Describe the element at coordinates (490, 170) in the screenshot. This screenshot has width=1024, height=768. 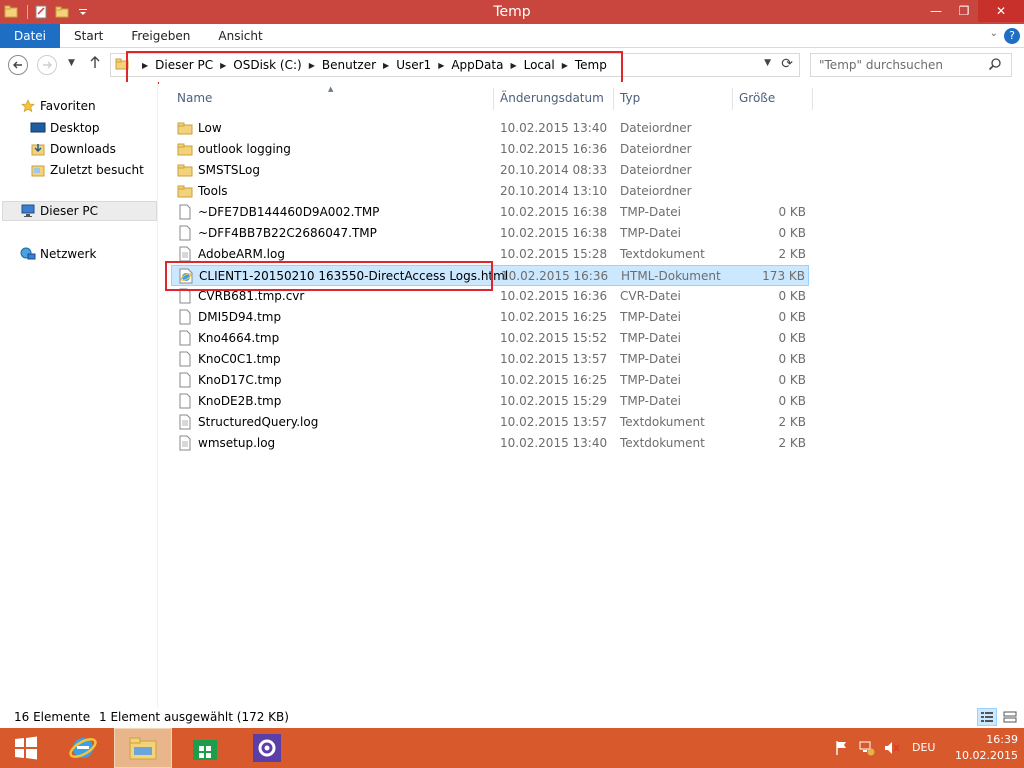
I see `file-row: SMSTSLog 20.10.2014 08:33 Dateiordner` at that location.